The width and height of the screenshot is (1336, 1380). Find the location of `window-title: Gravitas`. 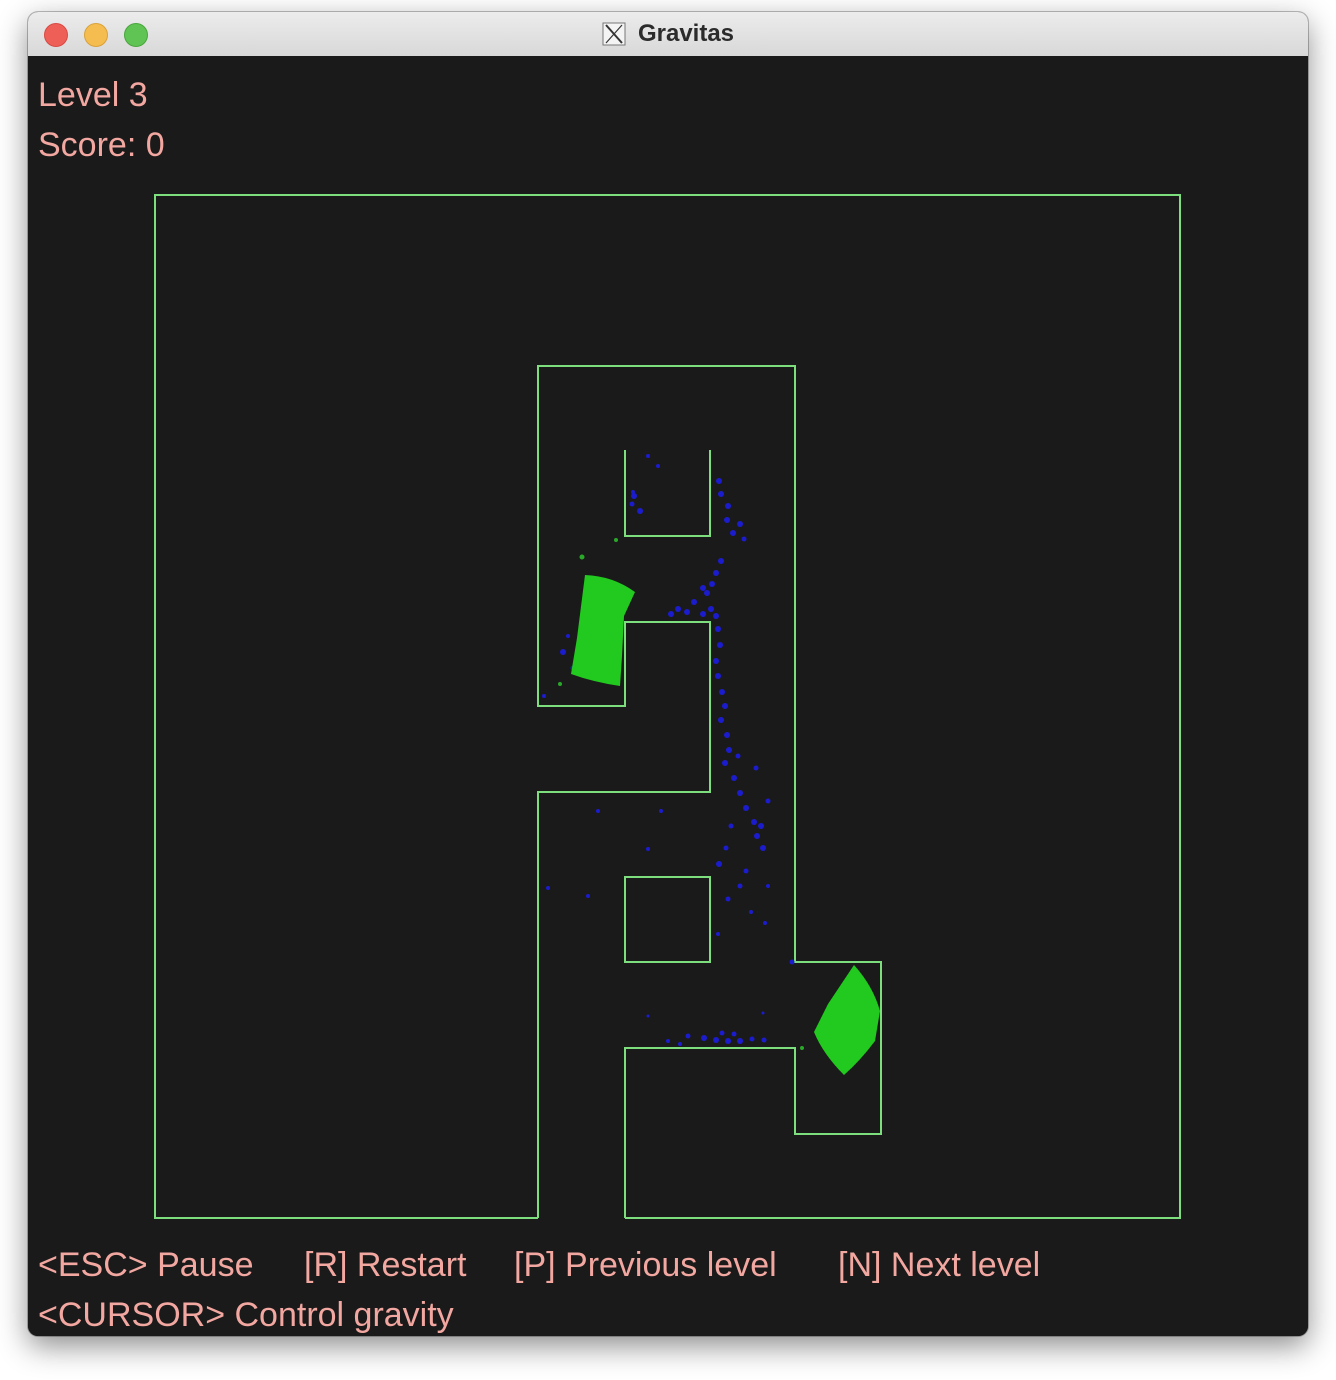

window-title: Gravitas is located at coordinates (686, 33).